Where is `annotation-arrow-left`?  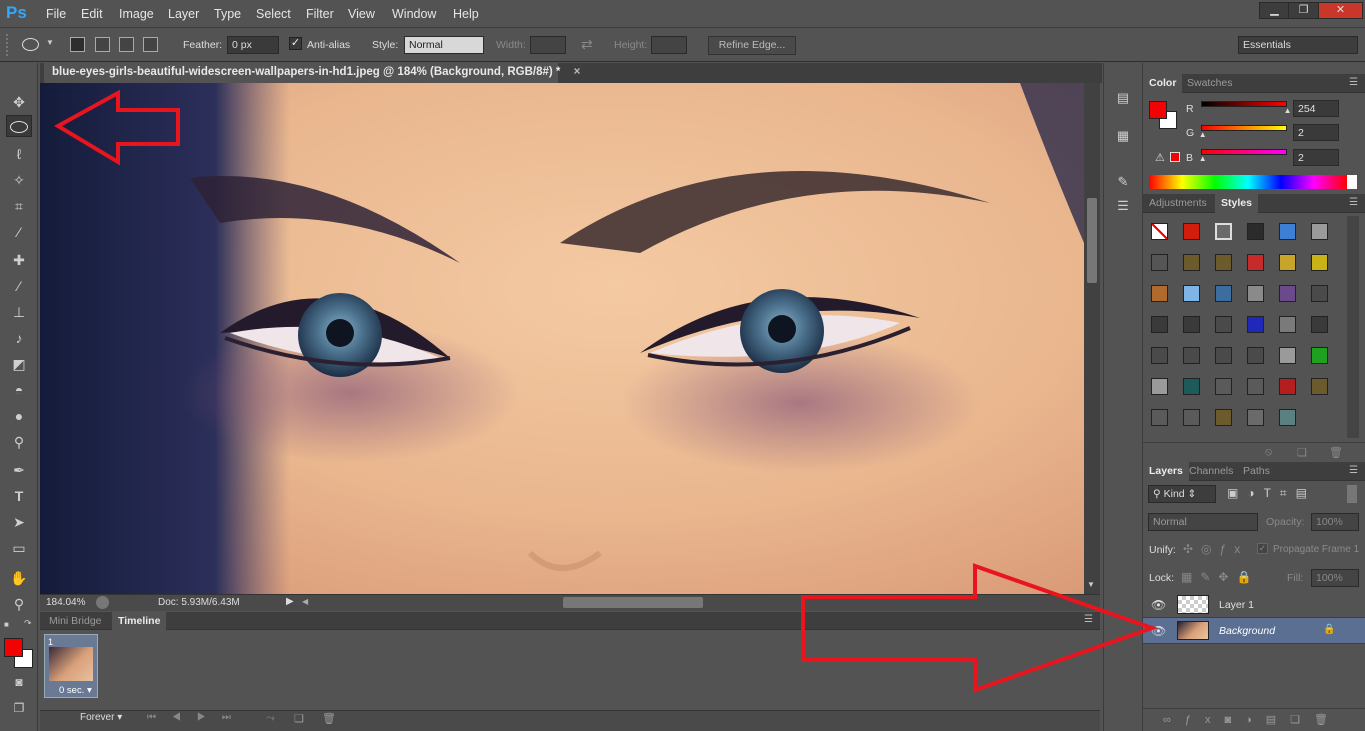 annotation-arrow-left is located at coordinates (116, 127).